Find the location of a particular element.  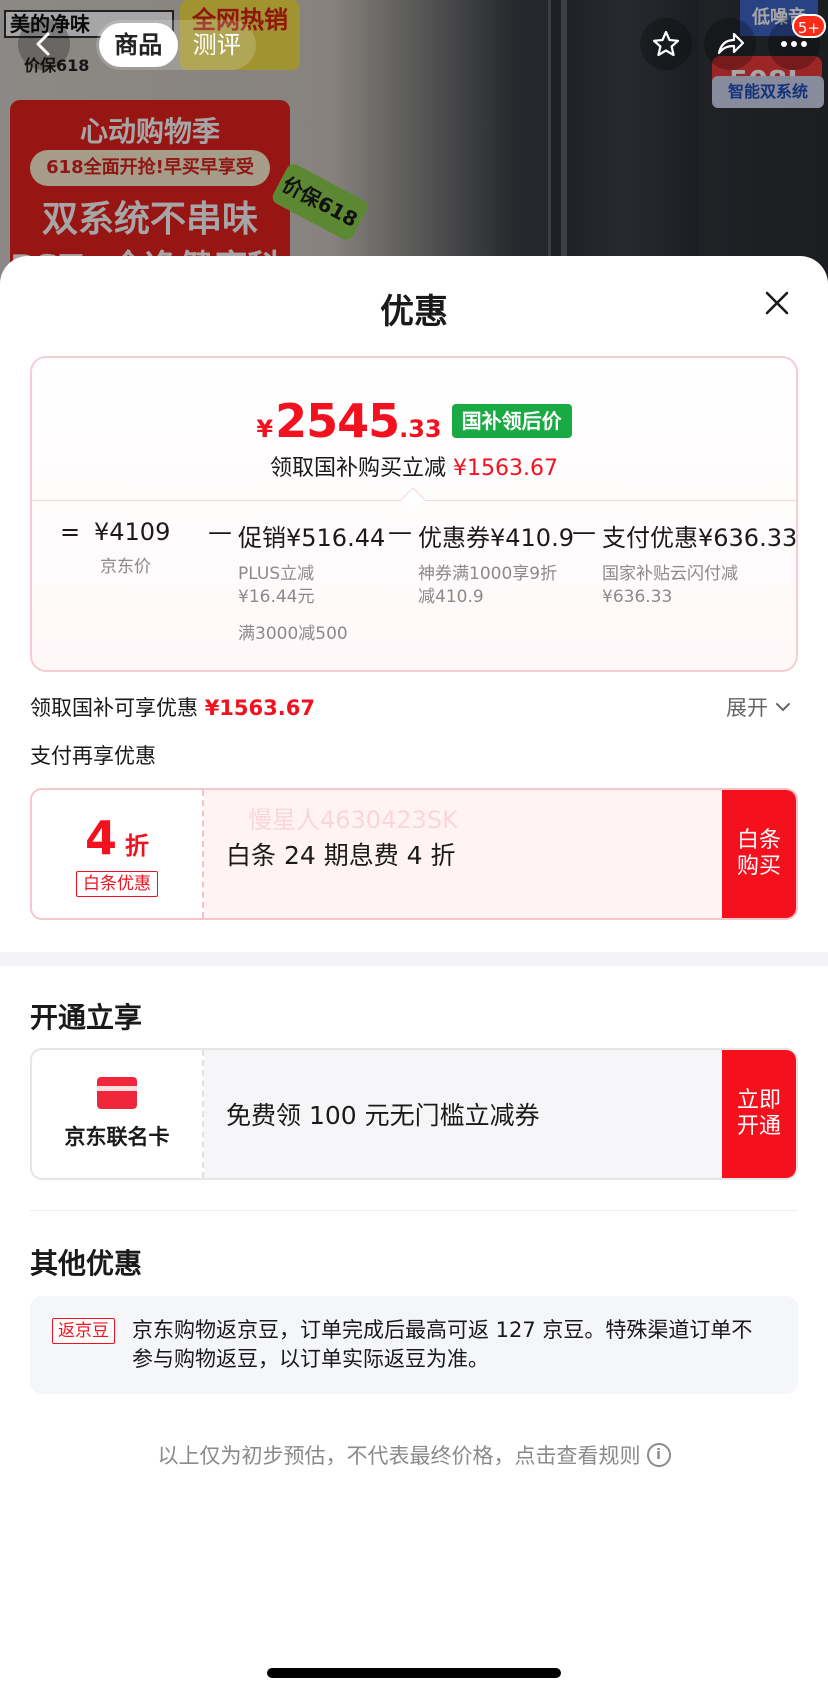

pay-section-label: 支付再享优惠 is located at coordinates (93, 756).